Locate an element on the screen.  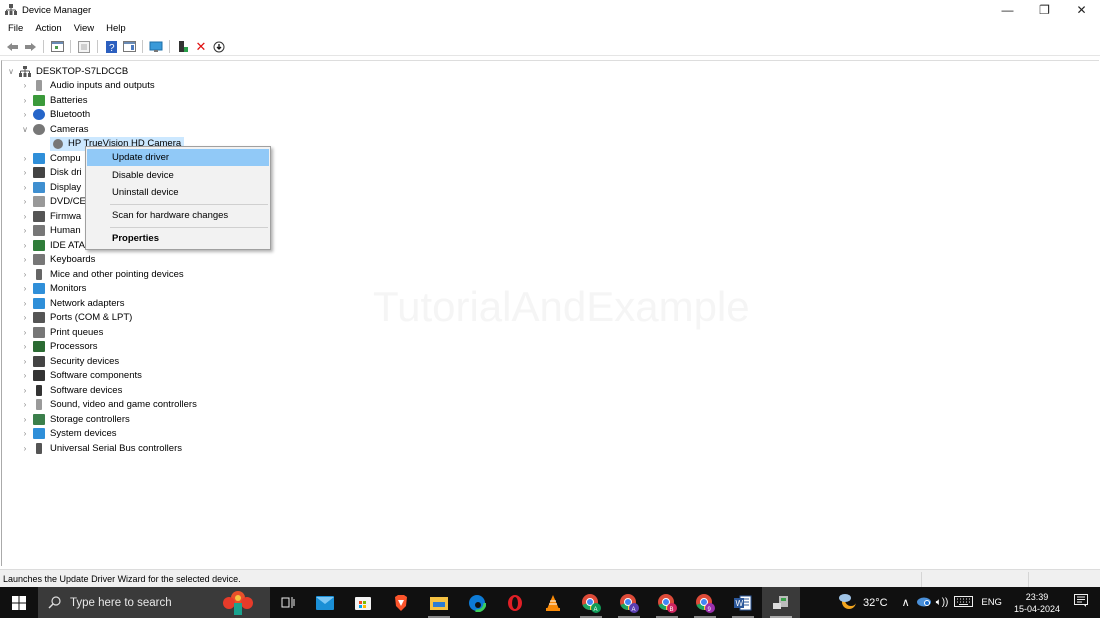
language-indicator: ENG is located at coordinates (991, 602).